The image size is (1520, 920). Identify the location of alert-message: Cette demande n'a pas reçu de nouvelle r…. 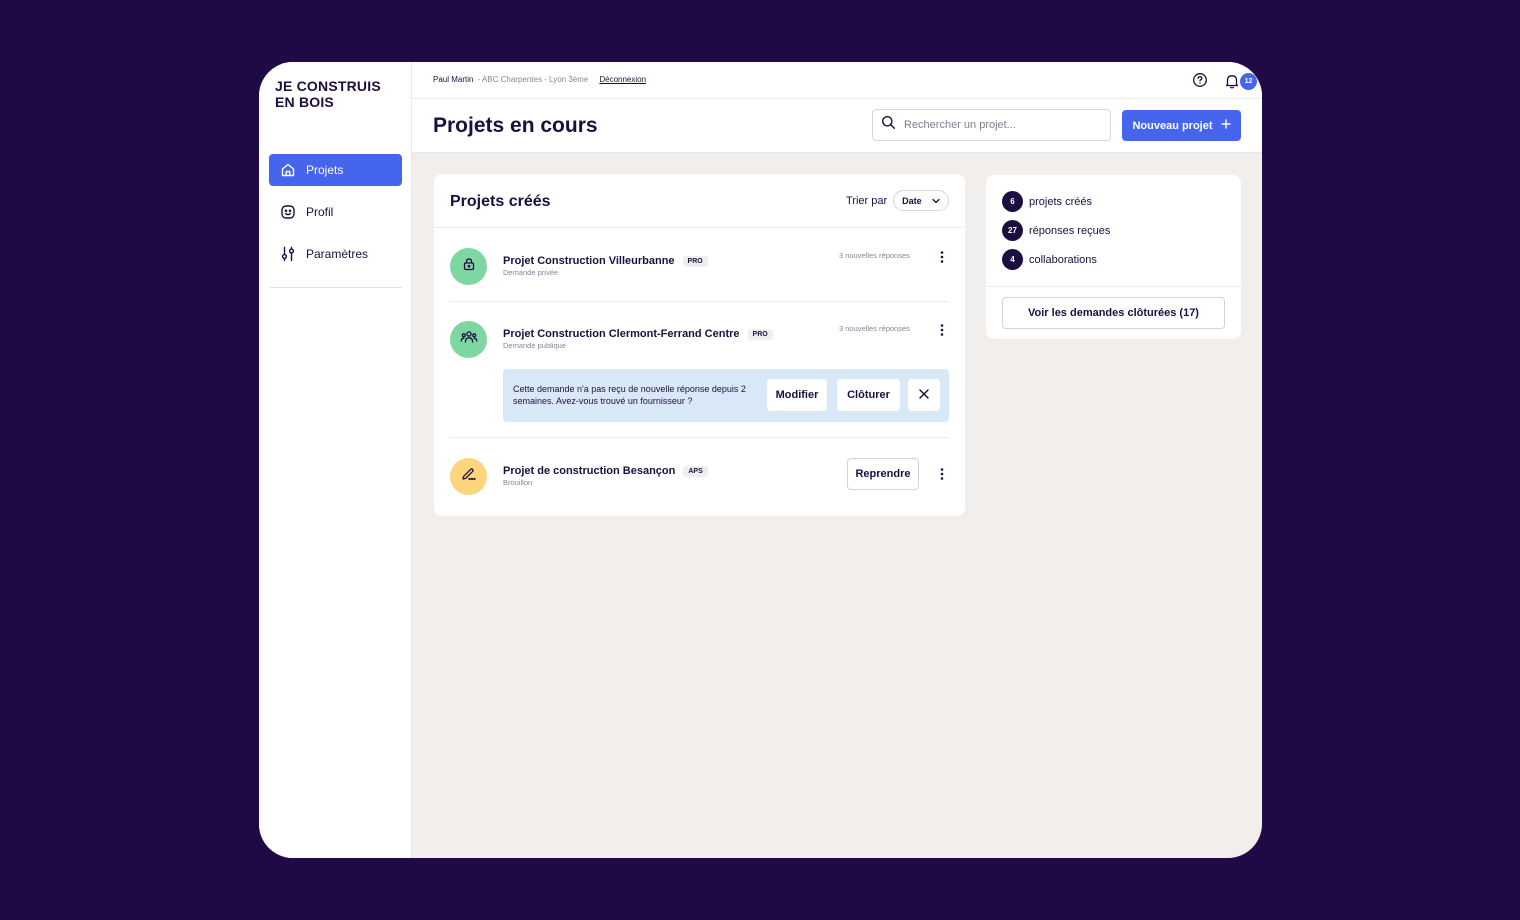
(629, 395).